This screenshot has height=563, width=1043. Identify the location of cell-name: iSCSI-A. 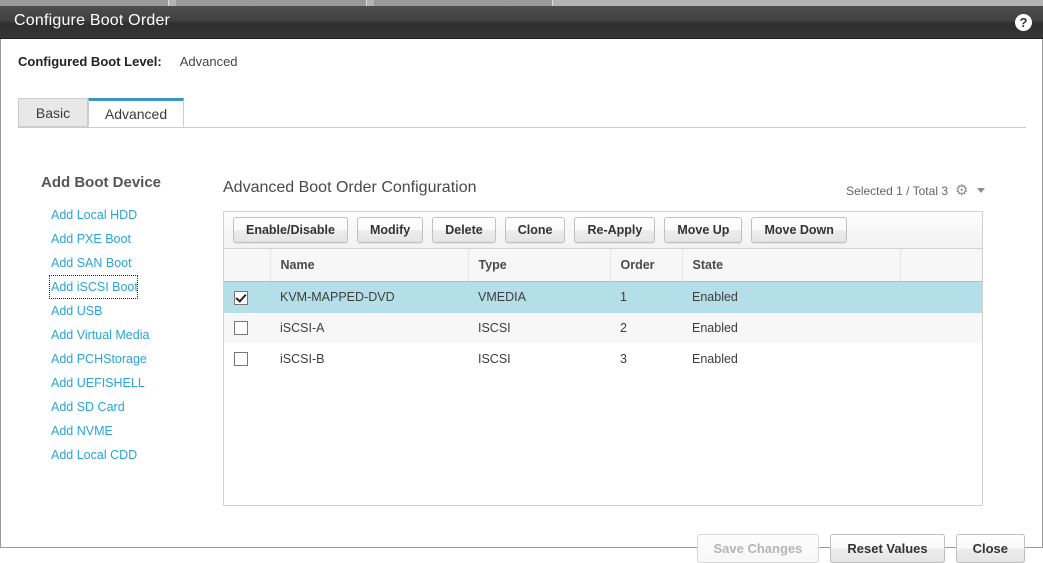
(369, 328).